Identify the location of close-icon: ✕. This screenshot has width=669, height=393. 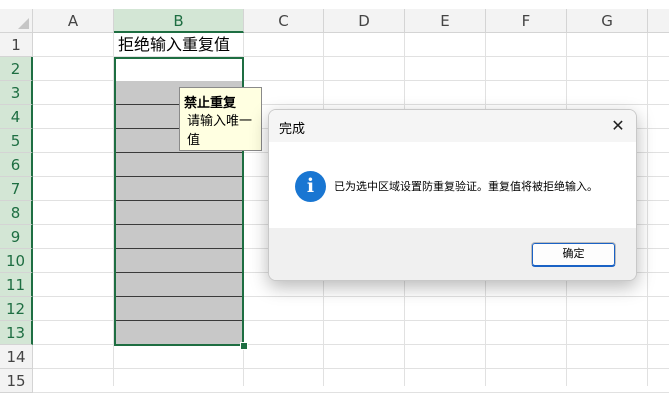
(618, 126).